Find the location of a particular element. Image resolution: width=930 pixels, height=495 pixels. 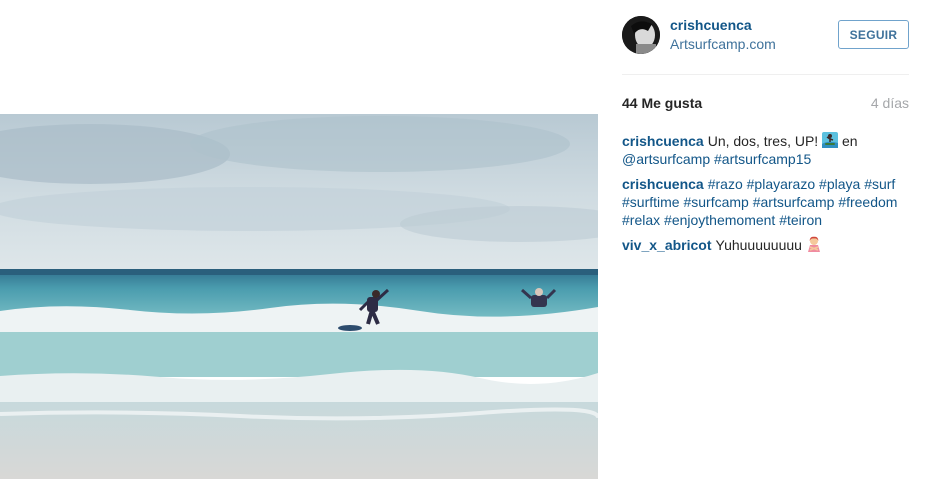

hashtag-link: #surfcamp is located at coordinates (715, 202).